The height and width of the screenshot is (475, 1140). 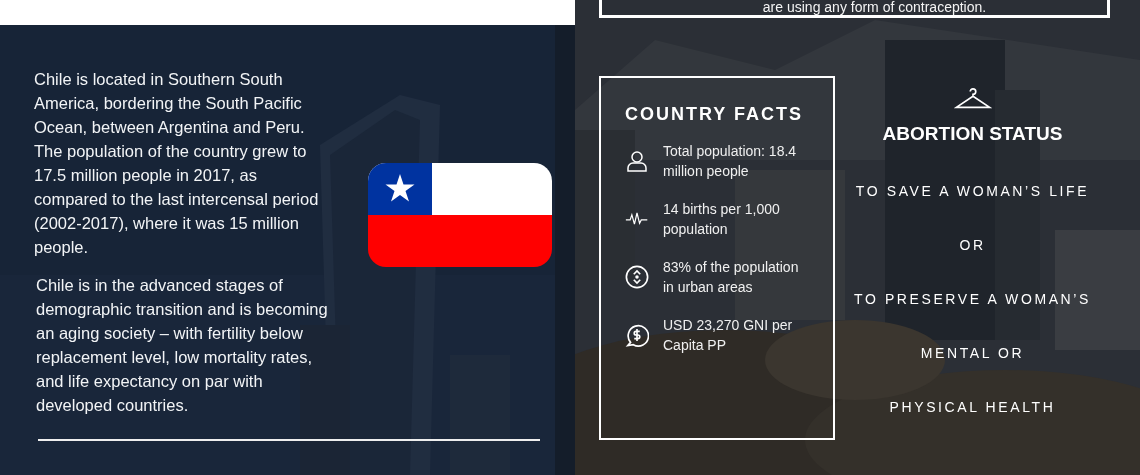 What do you see at coordinates (728, 335) in the screenshot?
I see `fact-text: USD 23,270 GNI per Capita PP` at bounding box center [728, 335].